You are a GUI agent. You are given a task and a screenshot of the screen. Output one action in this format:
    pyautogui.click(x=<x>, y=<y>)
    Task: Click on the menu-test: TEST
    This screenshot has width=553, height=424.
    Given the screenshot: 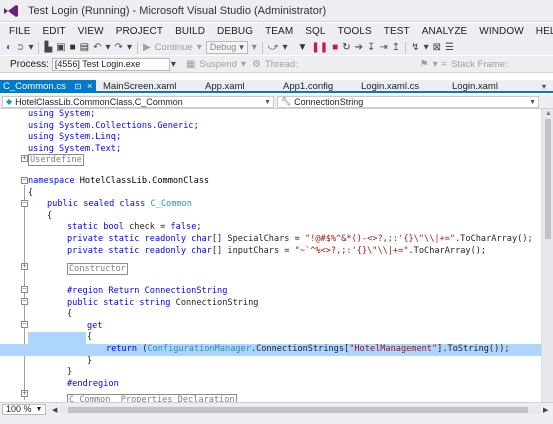 What is the action you would take?
    pyautogui.click(x=397, y=31)
    